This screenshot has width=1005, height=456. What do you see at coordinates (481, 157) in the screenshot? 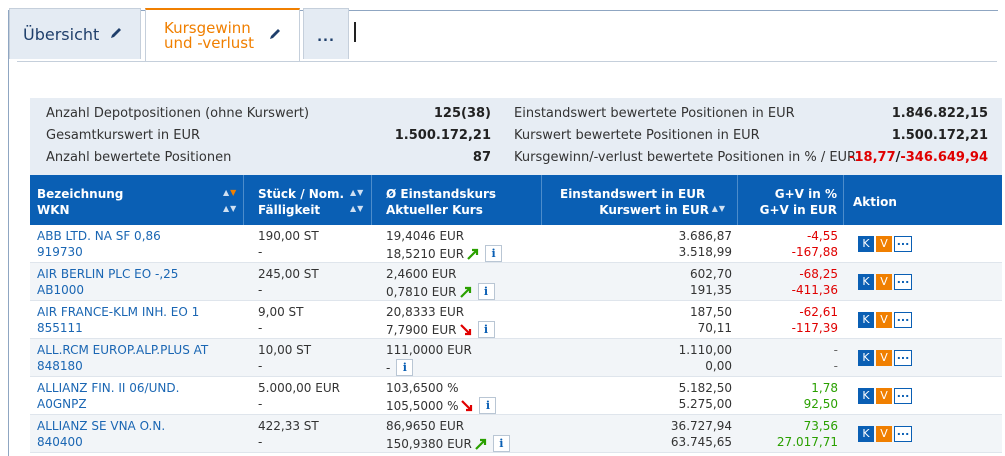
I see `summary-value: 87` at bounding box center [481, 157].